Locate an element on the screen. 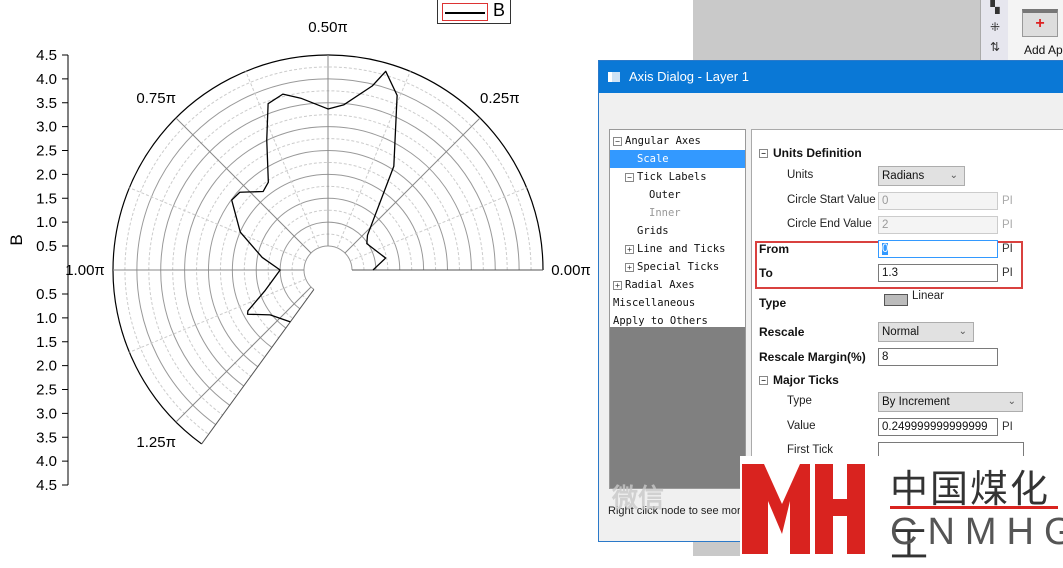 This screenshot has width=1063, height=568. tree-item: Inner is located at coordinates (677, 213).